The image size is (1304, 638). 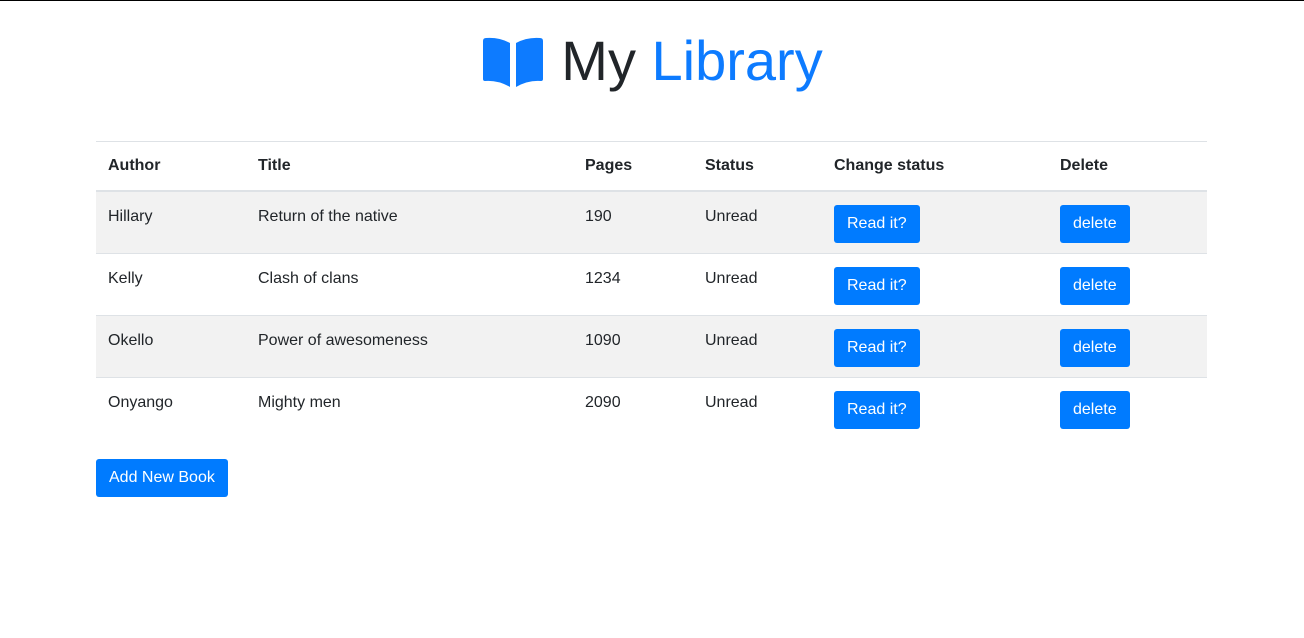 I want to click on cell-title: Power of awesomeness, so click(x=409, y=345).